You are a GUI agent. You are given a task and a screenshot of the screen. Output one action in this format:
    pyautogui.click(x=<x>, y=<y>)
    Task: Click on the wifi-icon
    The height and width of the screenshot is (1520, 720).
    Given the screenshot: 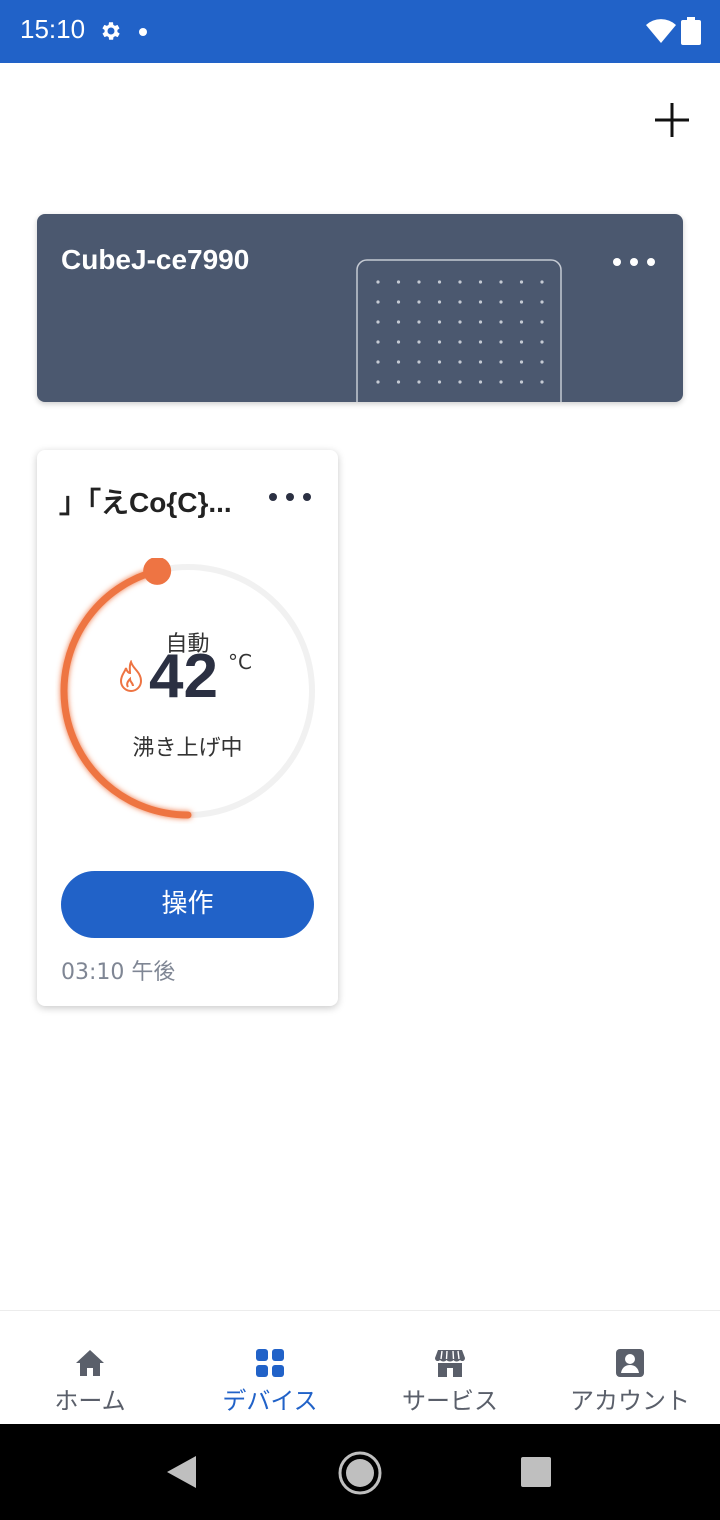 What is the action you would take?
    pyautogui.click(x=661, y=31)
    